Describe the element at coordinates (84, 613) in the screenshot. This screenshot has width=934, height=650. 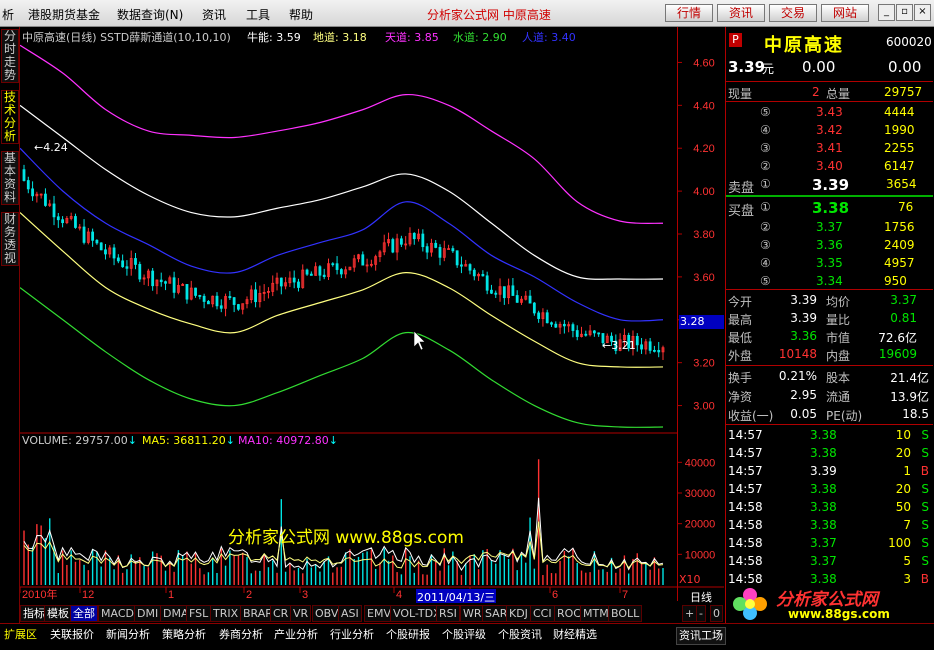
I see `indicator-tab: 全部` at that location.